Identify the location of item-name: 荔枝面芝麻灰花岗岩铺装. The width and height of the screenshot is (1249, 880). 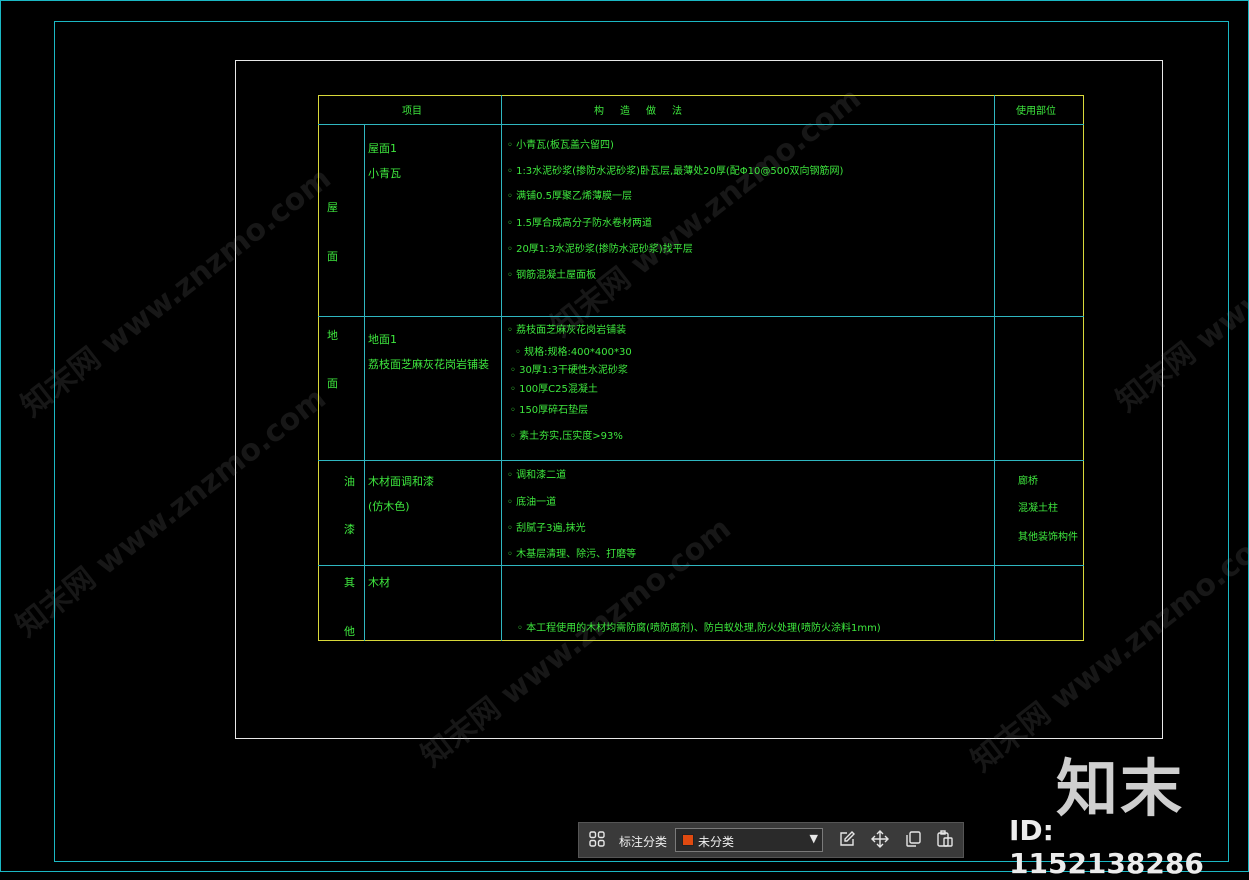
(428, 364).